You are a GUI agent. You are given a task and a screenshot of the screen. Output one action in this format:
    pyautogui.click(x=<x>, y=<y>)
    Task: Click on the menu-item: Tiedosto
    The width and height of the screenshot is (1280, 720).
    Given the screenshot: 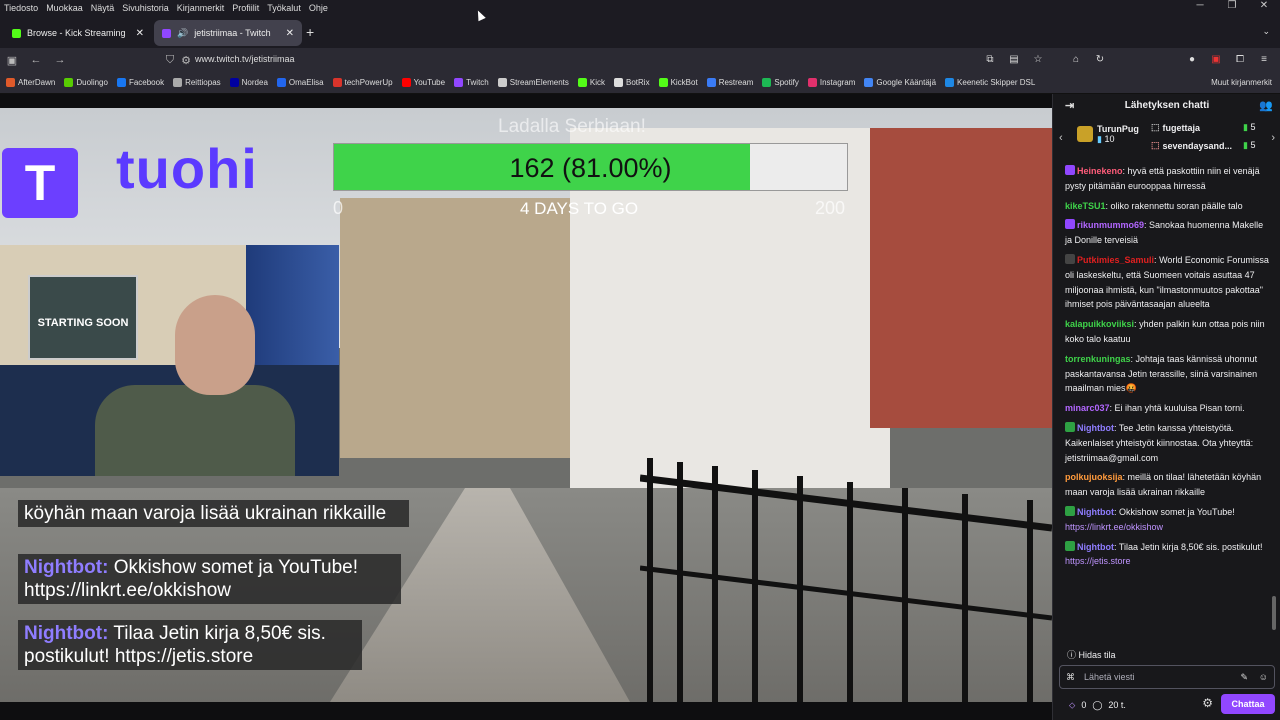 What is the action you would take?
    pyautogui.click(x=21, y=8)
    